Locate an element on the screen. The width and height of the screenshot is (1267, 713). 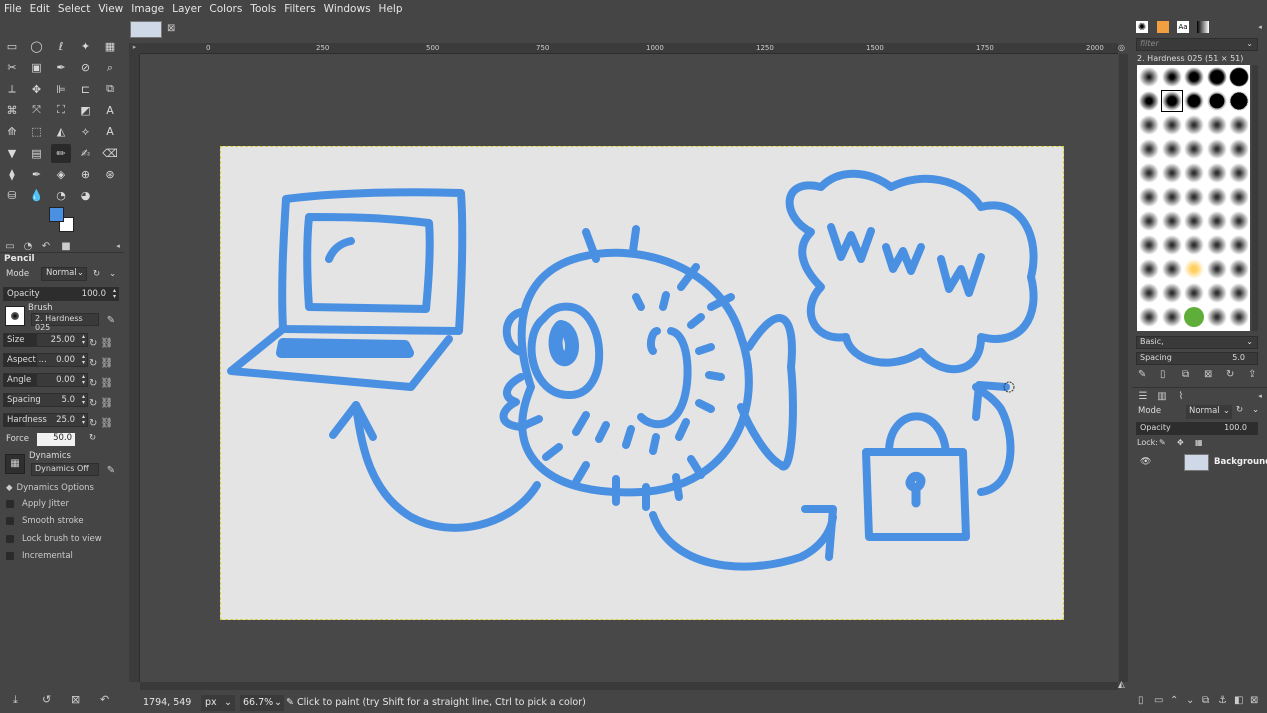
tab-menu-icon: ◂ is located at coordinates (1260, 27).